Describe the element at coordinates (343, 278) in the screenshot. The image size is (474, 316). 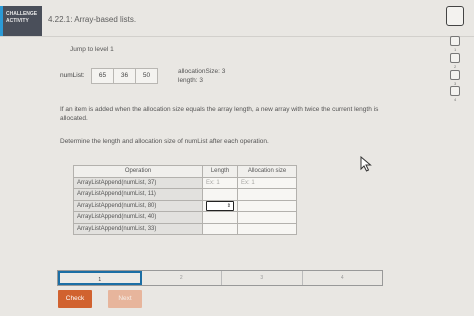
I see `progress-step: 4` at that location.